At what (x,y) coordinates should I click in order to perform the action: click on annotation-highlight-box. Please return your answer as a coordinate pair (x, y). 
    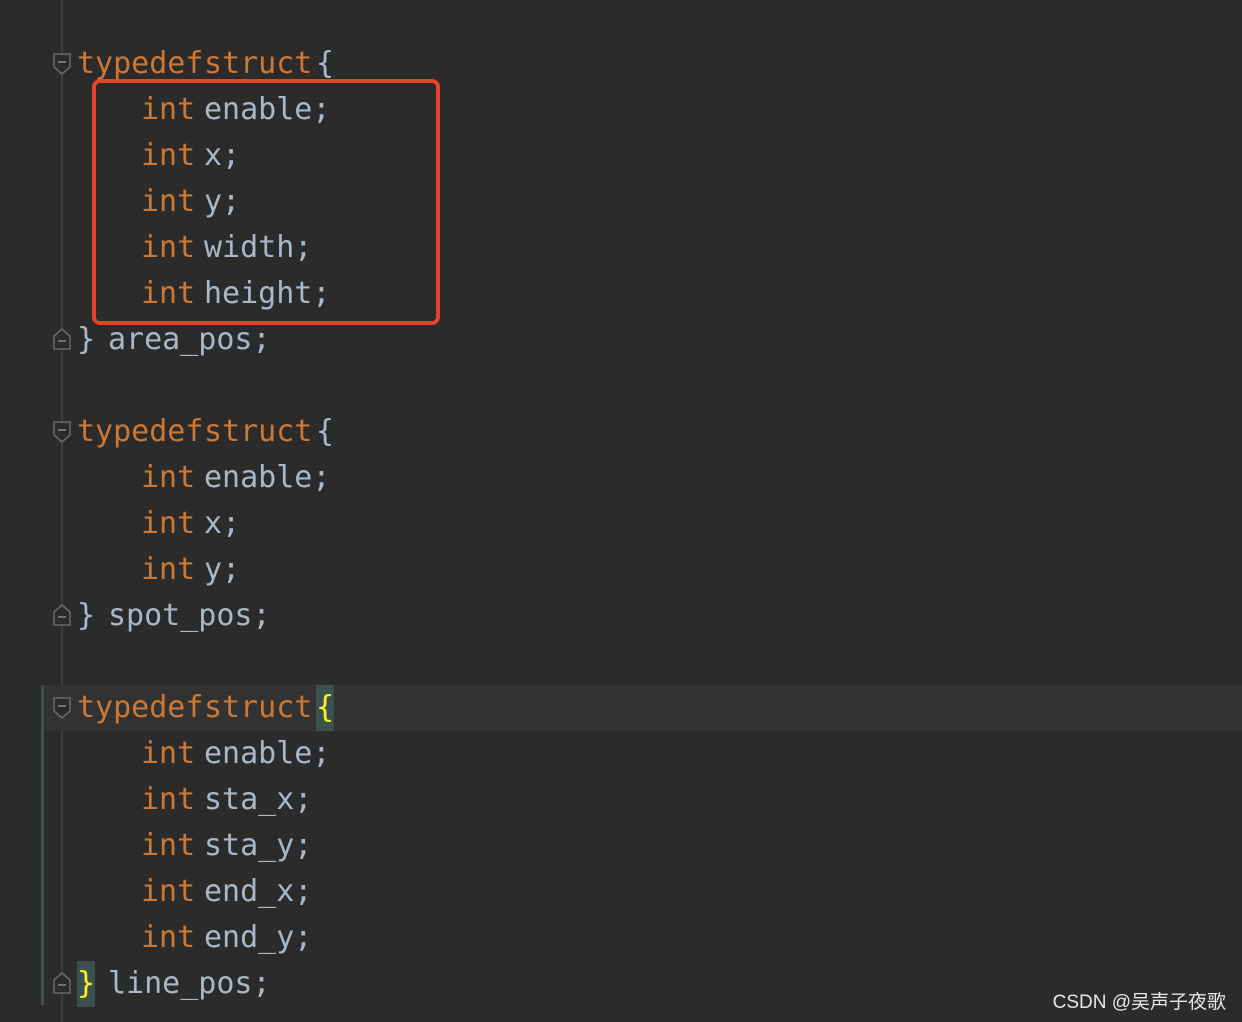
    Looking at the image, I should click on (266, 202).